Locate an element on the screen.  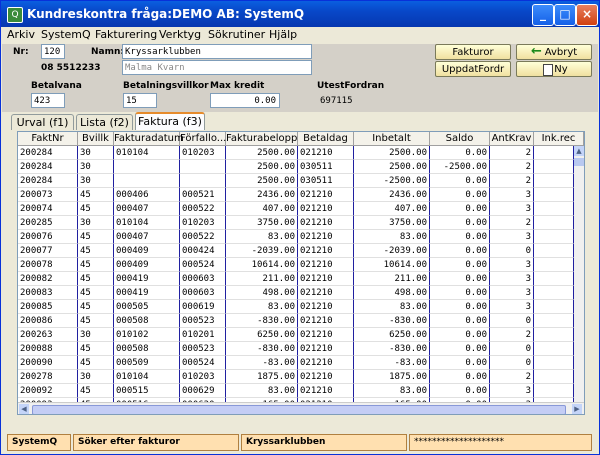
horizontal-scroll-thumb is located at coordinates (299, 409).